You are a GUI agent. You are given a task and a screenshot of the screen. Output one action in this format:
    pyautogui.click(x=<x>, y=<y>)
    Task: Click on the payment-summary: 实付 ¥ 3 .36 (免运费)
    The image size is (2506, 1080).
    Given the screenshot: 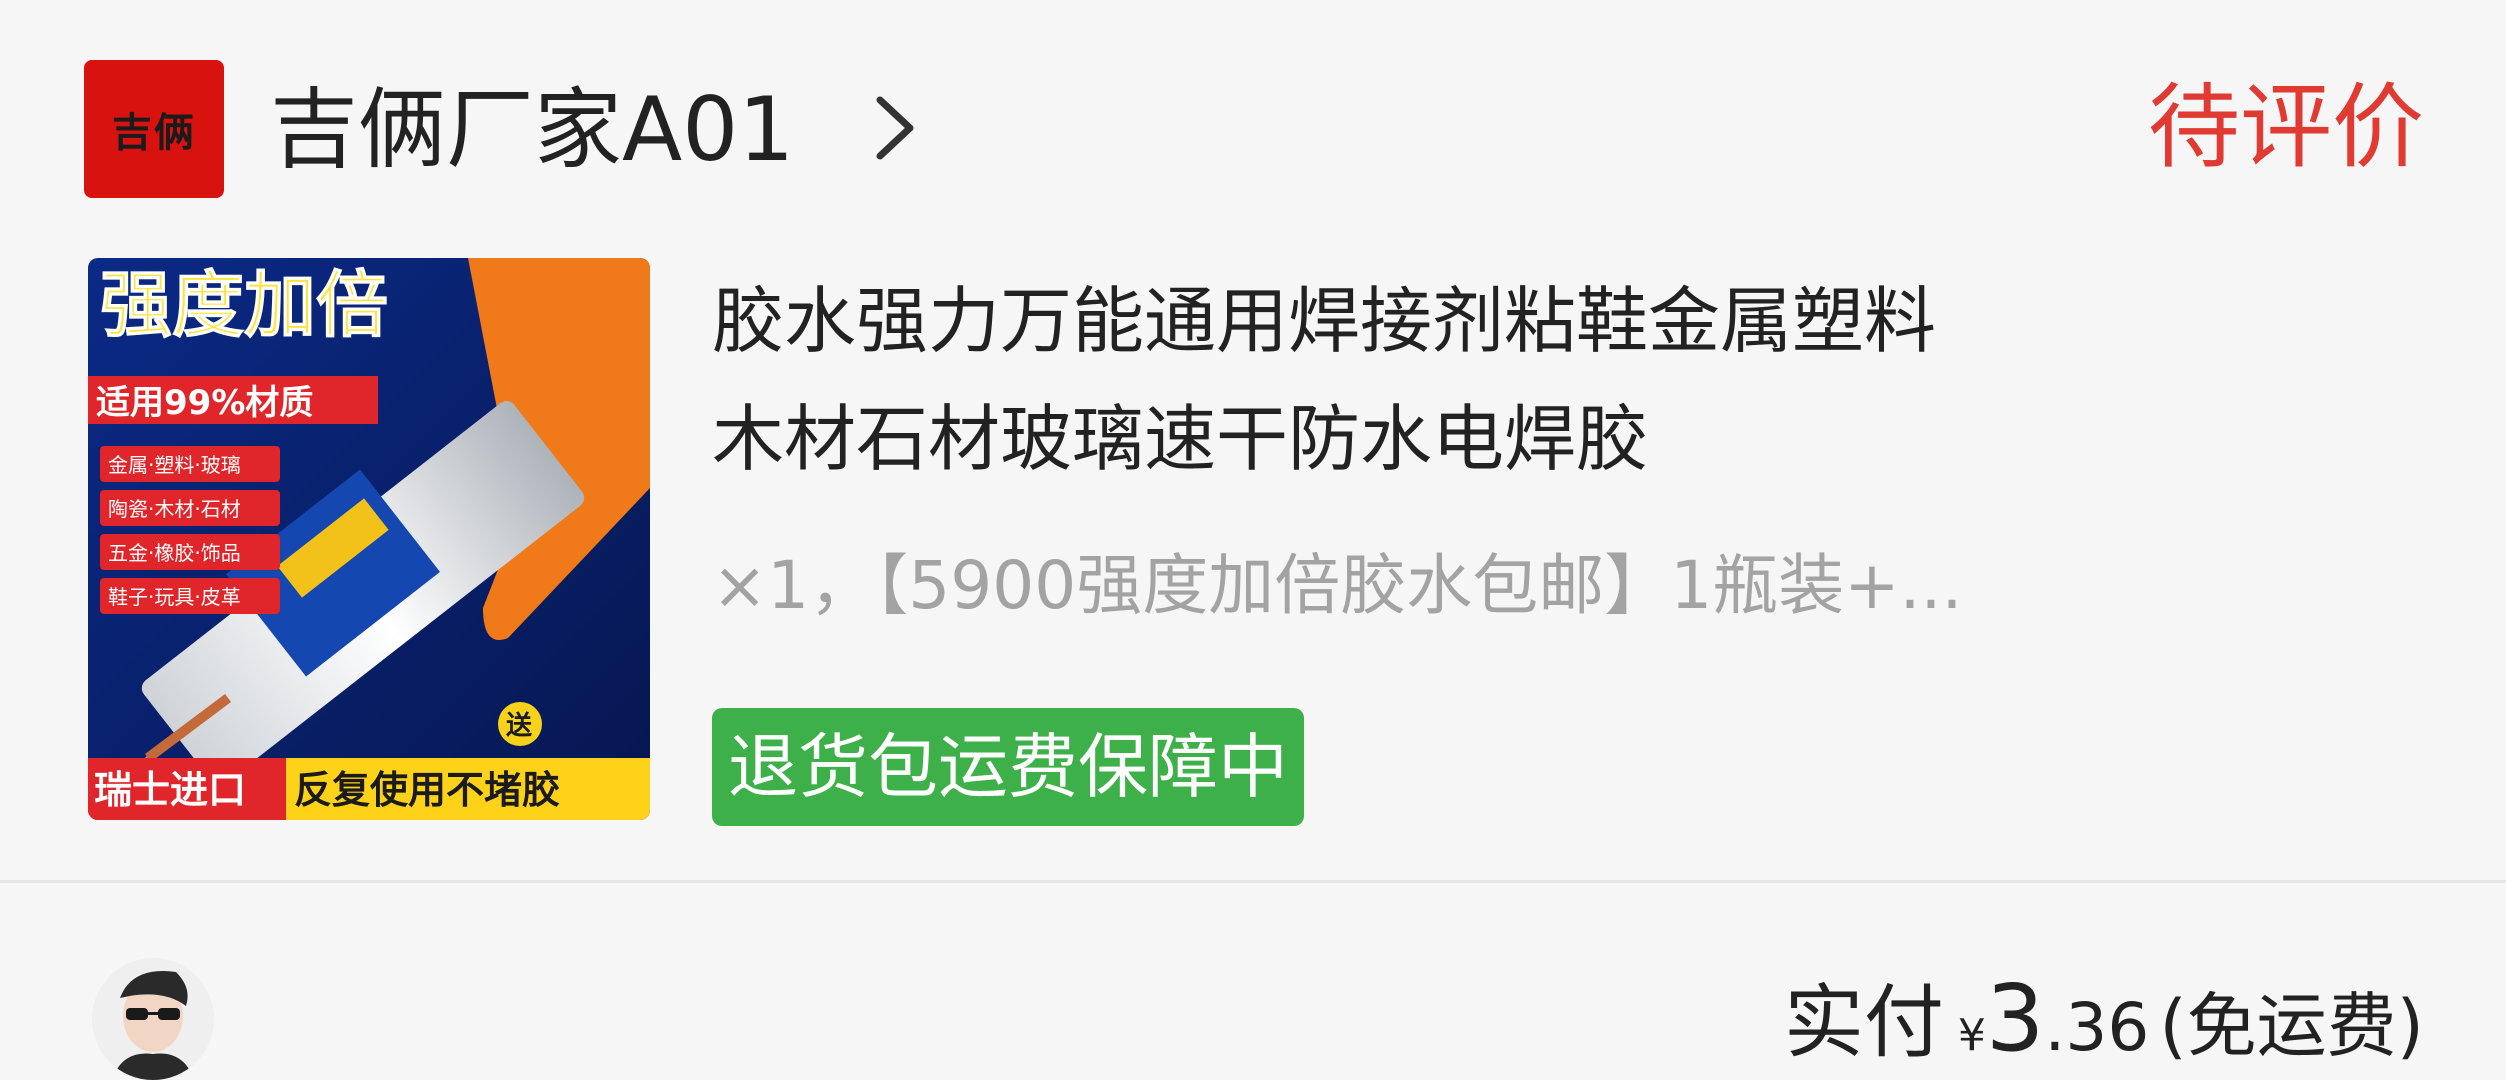 What is the action you would take?
    pyautogui.click(x=2104, y=1016)
    